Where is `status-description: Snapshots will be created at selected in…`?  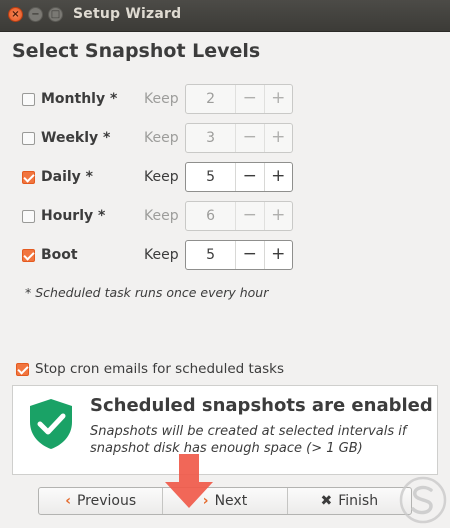
status-description: Snapshots will be created at selected in… is located at coordinates (248, 440).